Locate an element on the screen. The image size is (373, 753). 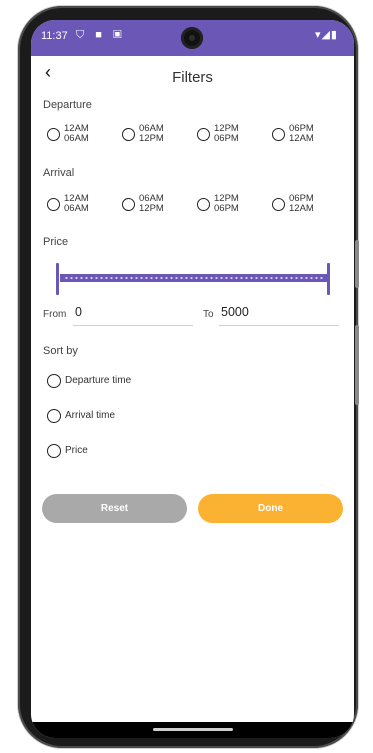
volume-button is located at coordinates (357, 264).